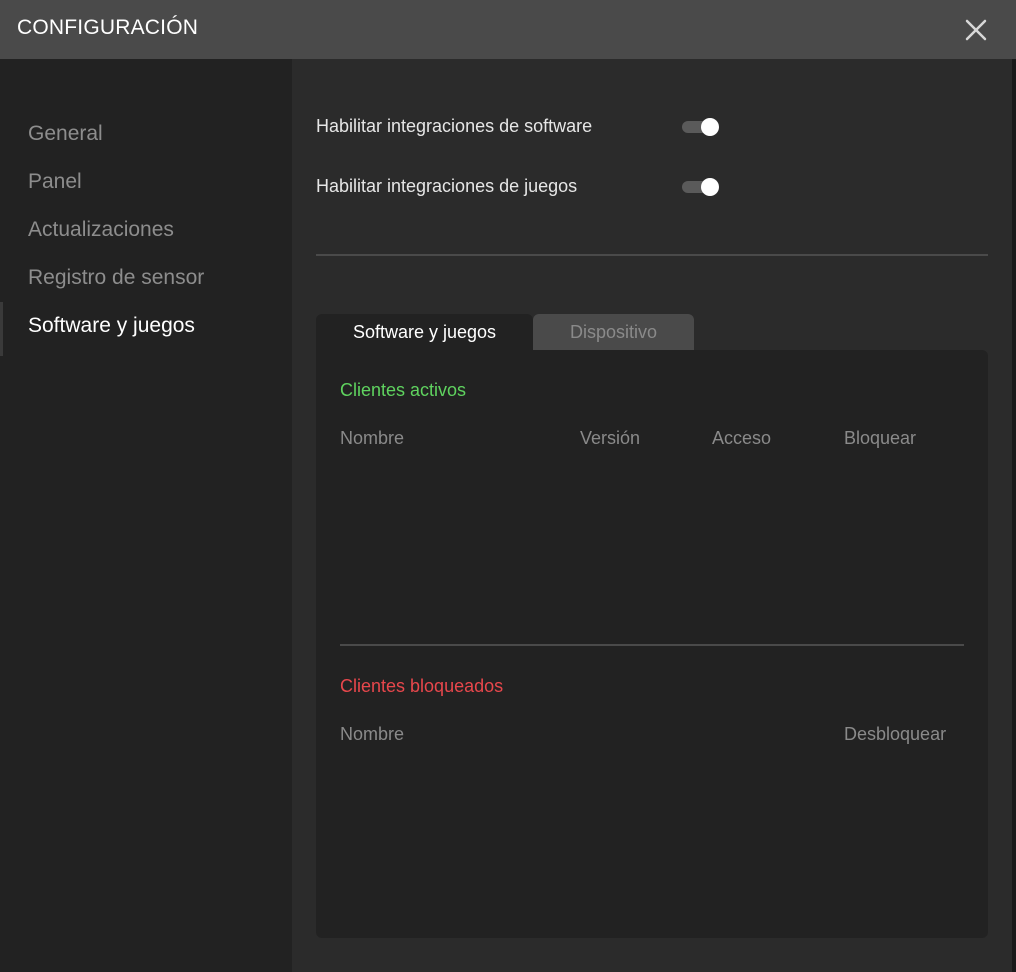 The width and height of the screenshot is (1016, 972). Describe the element at coordinates (1014, 515) in the screenshot. I see `window-right-edge` at that location.